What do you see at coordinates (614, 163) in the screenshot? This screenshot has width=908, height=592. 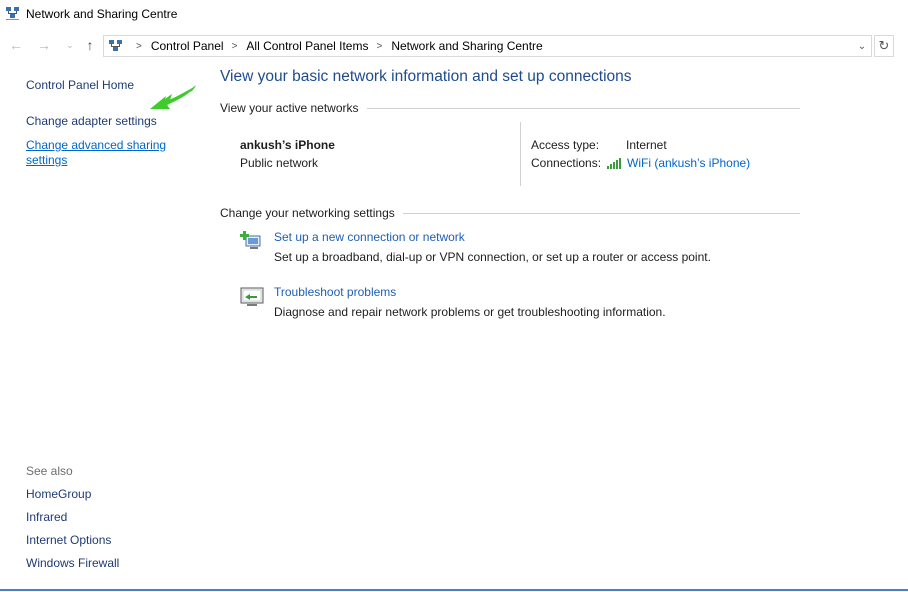 I see `wifi-signal-icon` at bounding box center [614, 163].